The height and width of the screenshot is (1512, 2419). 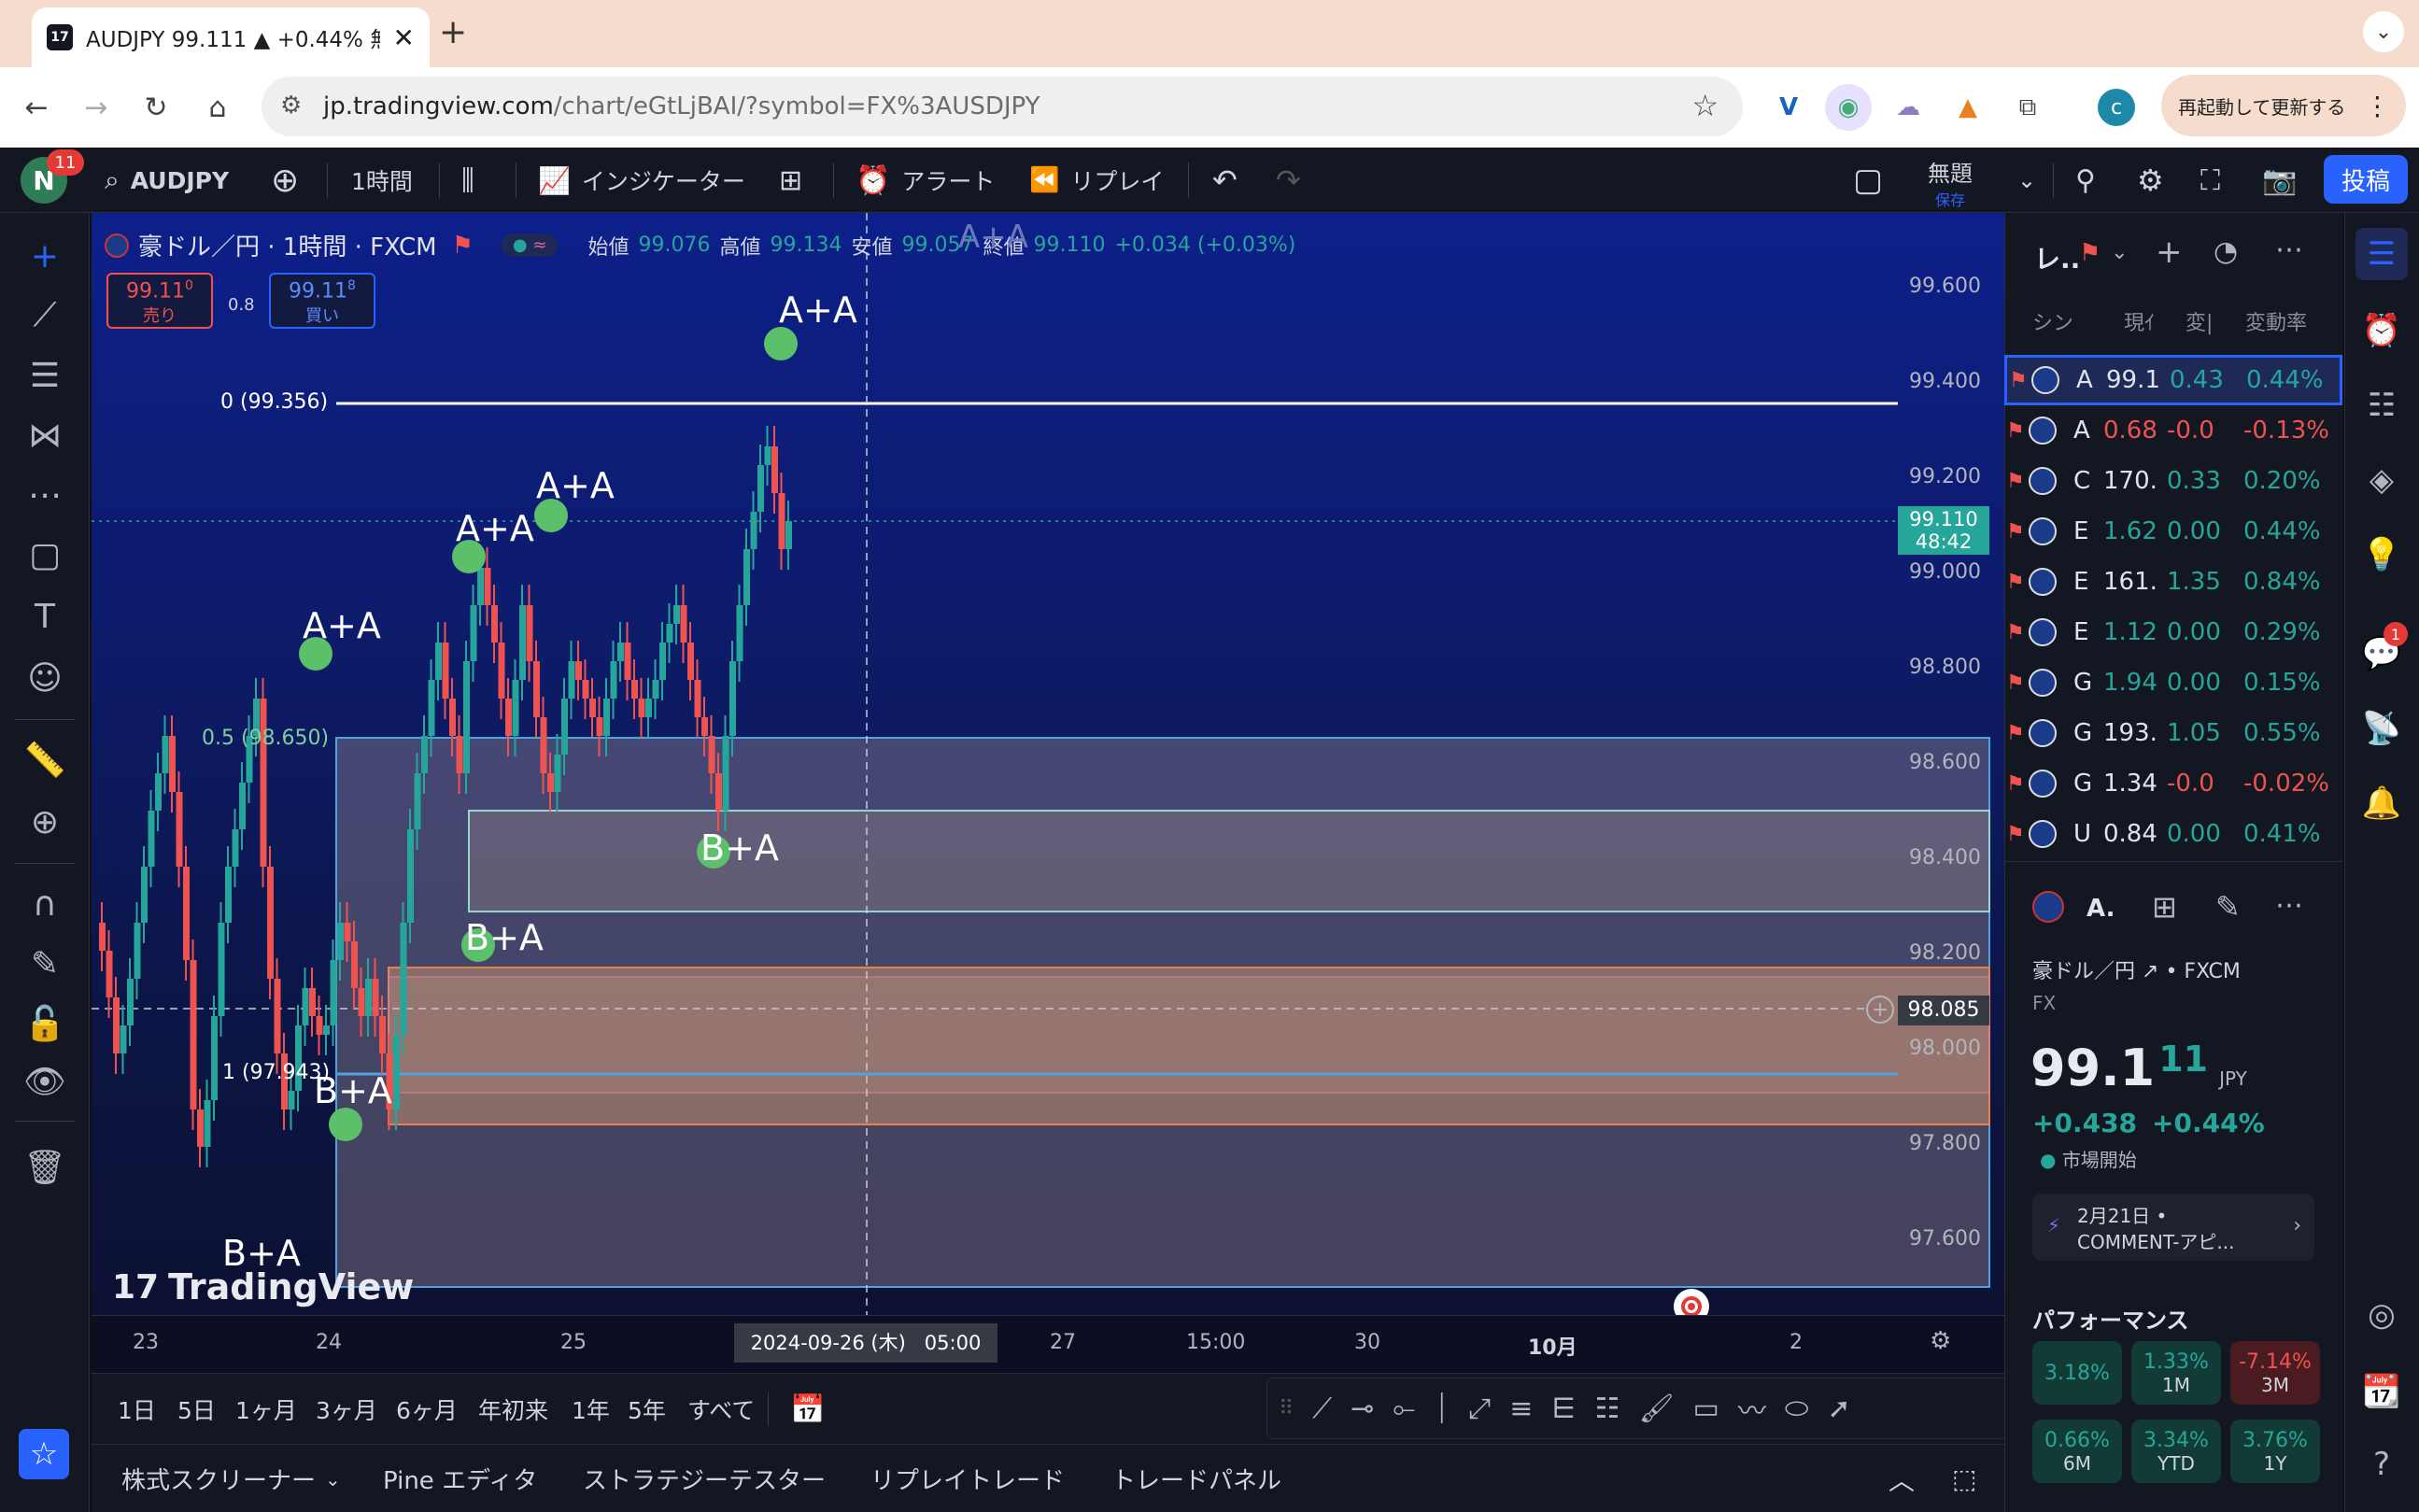 What do you see at coordinates (807, 1409) in the screenshot?
I see `goto-date-calendar-icon: 📅` at bounding box center [807, 1409].